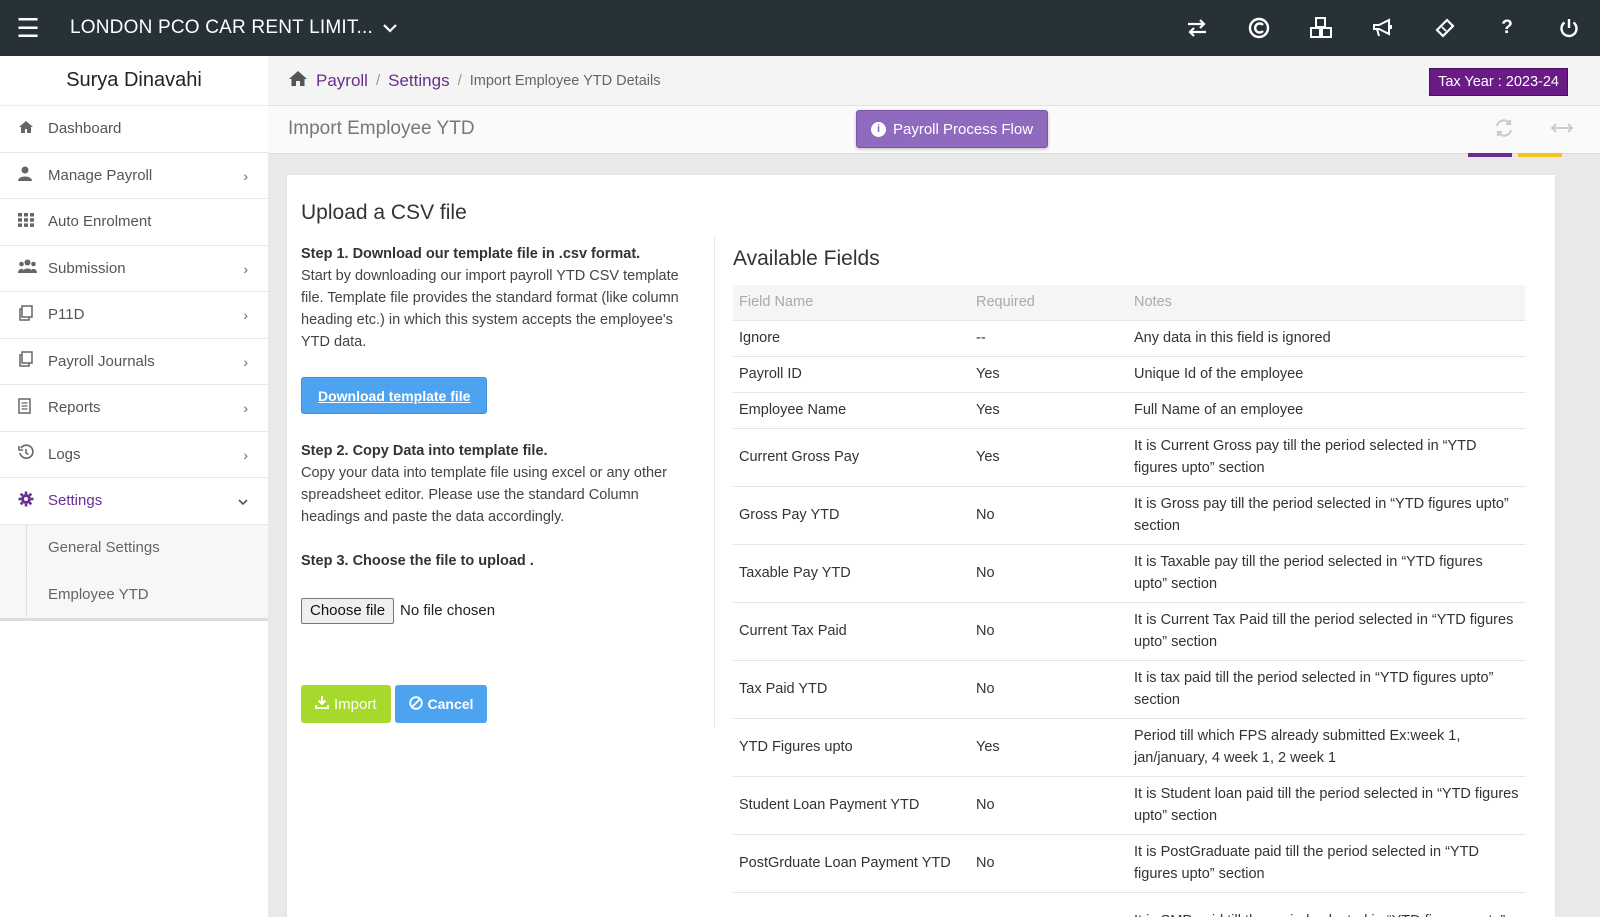 The width and height of the screenshot is (1600, 917). What do you see at coordinates (134, 81) in the screenshot?
I see `user-name: Surya Dinavahi` at bounding box center [134, 81].